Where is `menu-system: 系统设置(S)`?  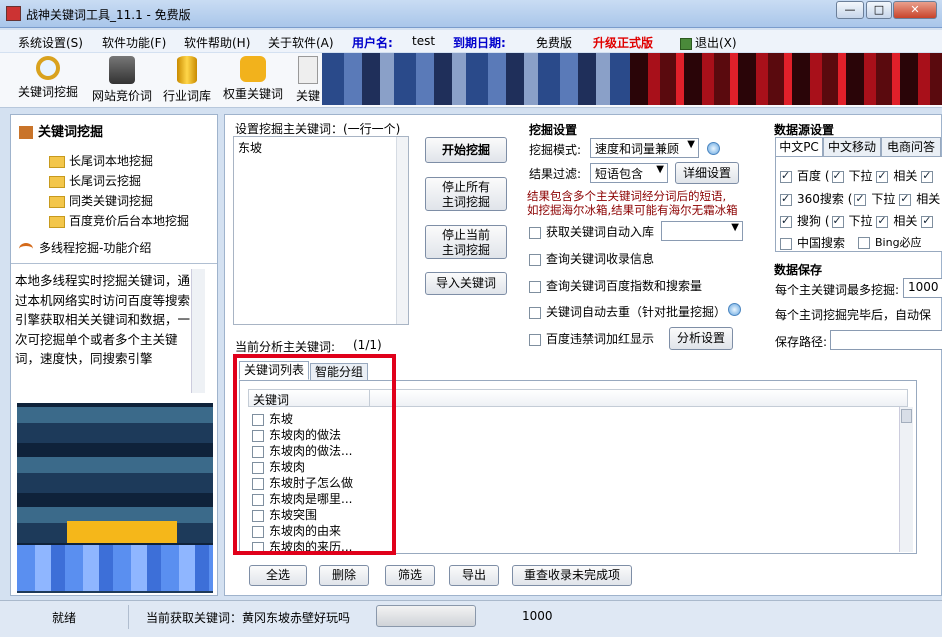
menu-system: 系统设置(S) is located at coordinates (50, 42).